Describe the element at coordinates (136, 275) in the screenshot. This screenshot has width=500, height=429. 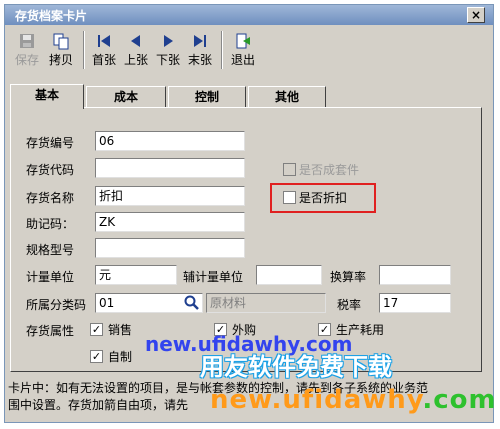
I see `unit-field: 元` at that location.